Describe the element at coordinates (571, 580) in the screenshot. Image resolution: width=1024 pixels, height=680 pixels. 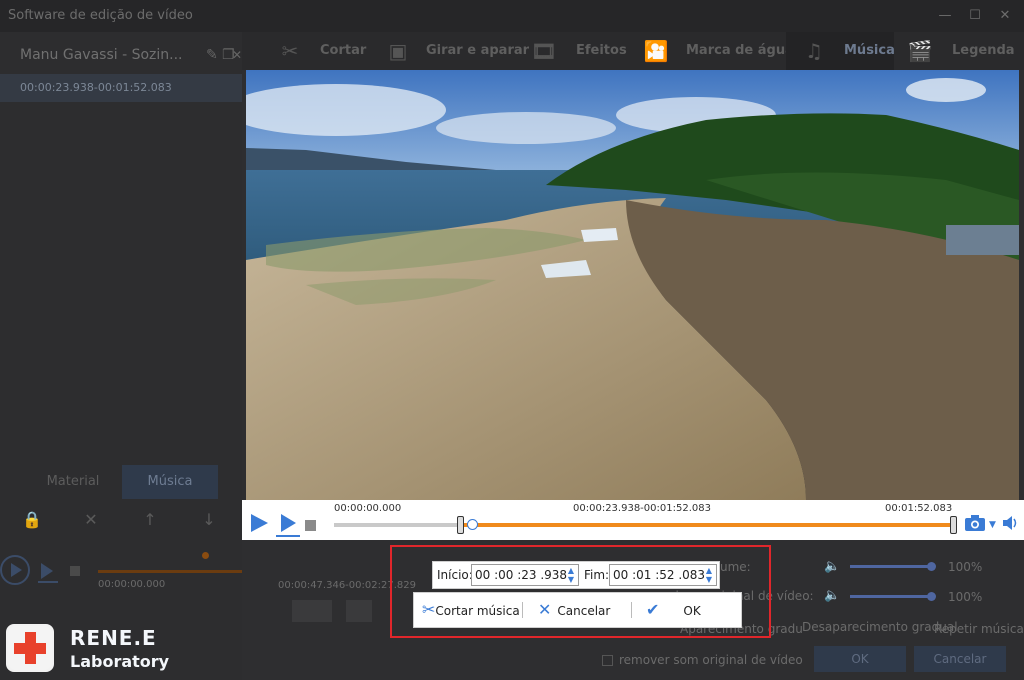
I see `start-down-icon: ▼` at that location.